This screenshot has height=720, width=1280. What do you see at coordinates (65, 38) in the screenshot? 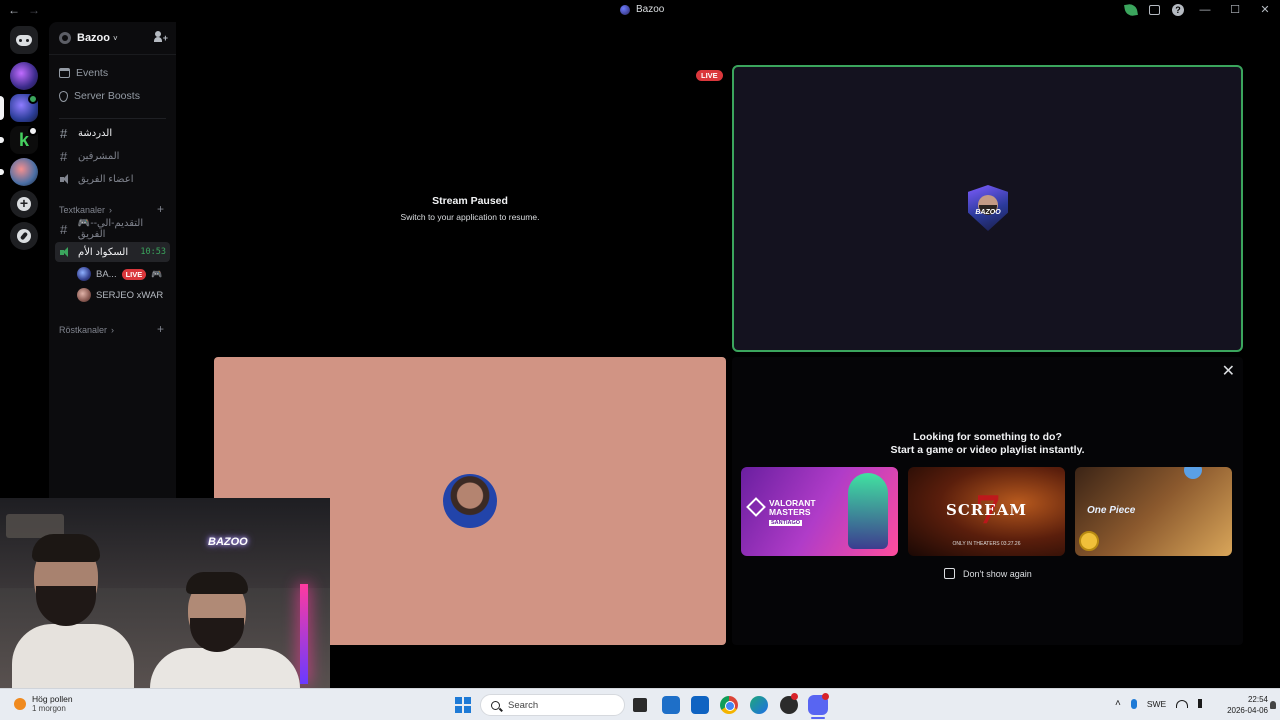
I see `guild-gear-icon` at bounding box center [65, 38].